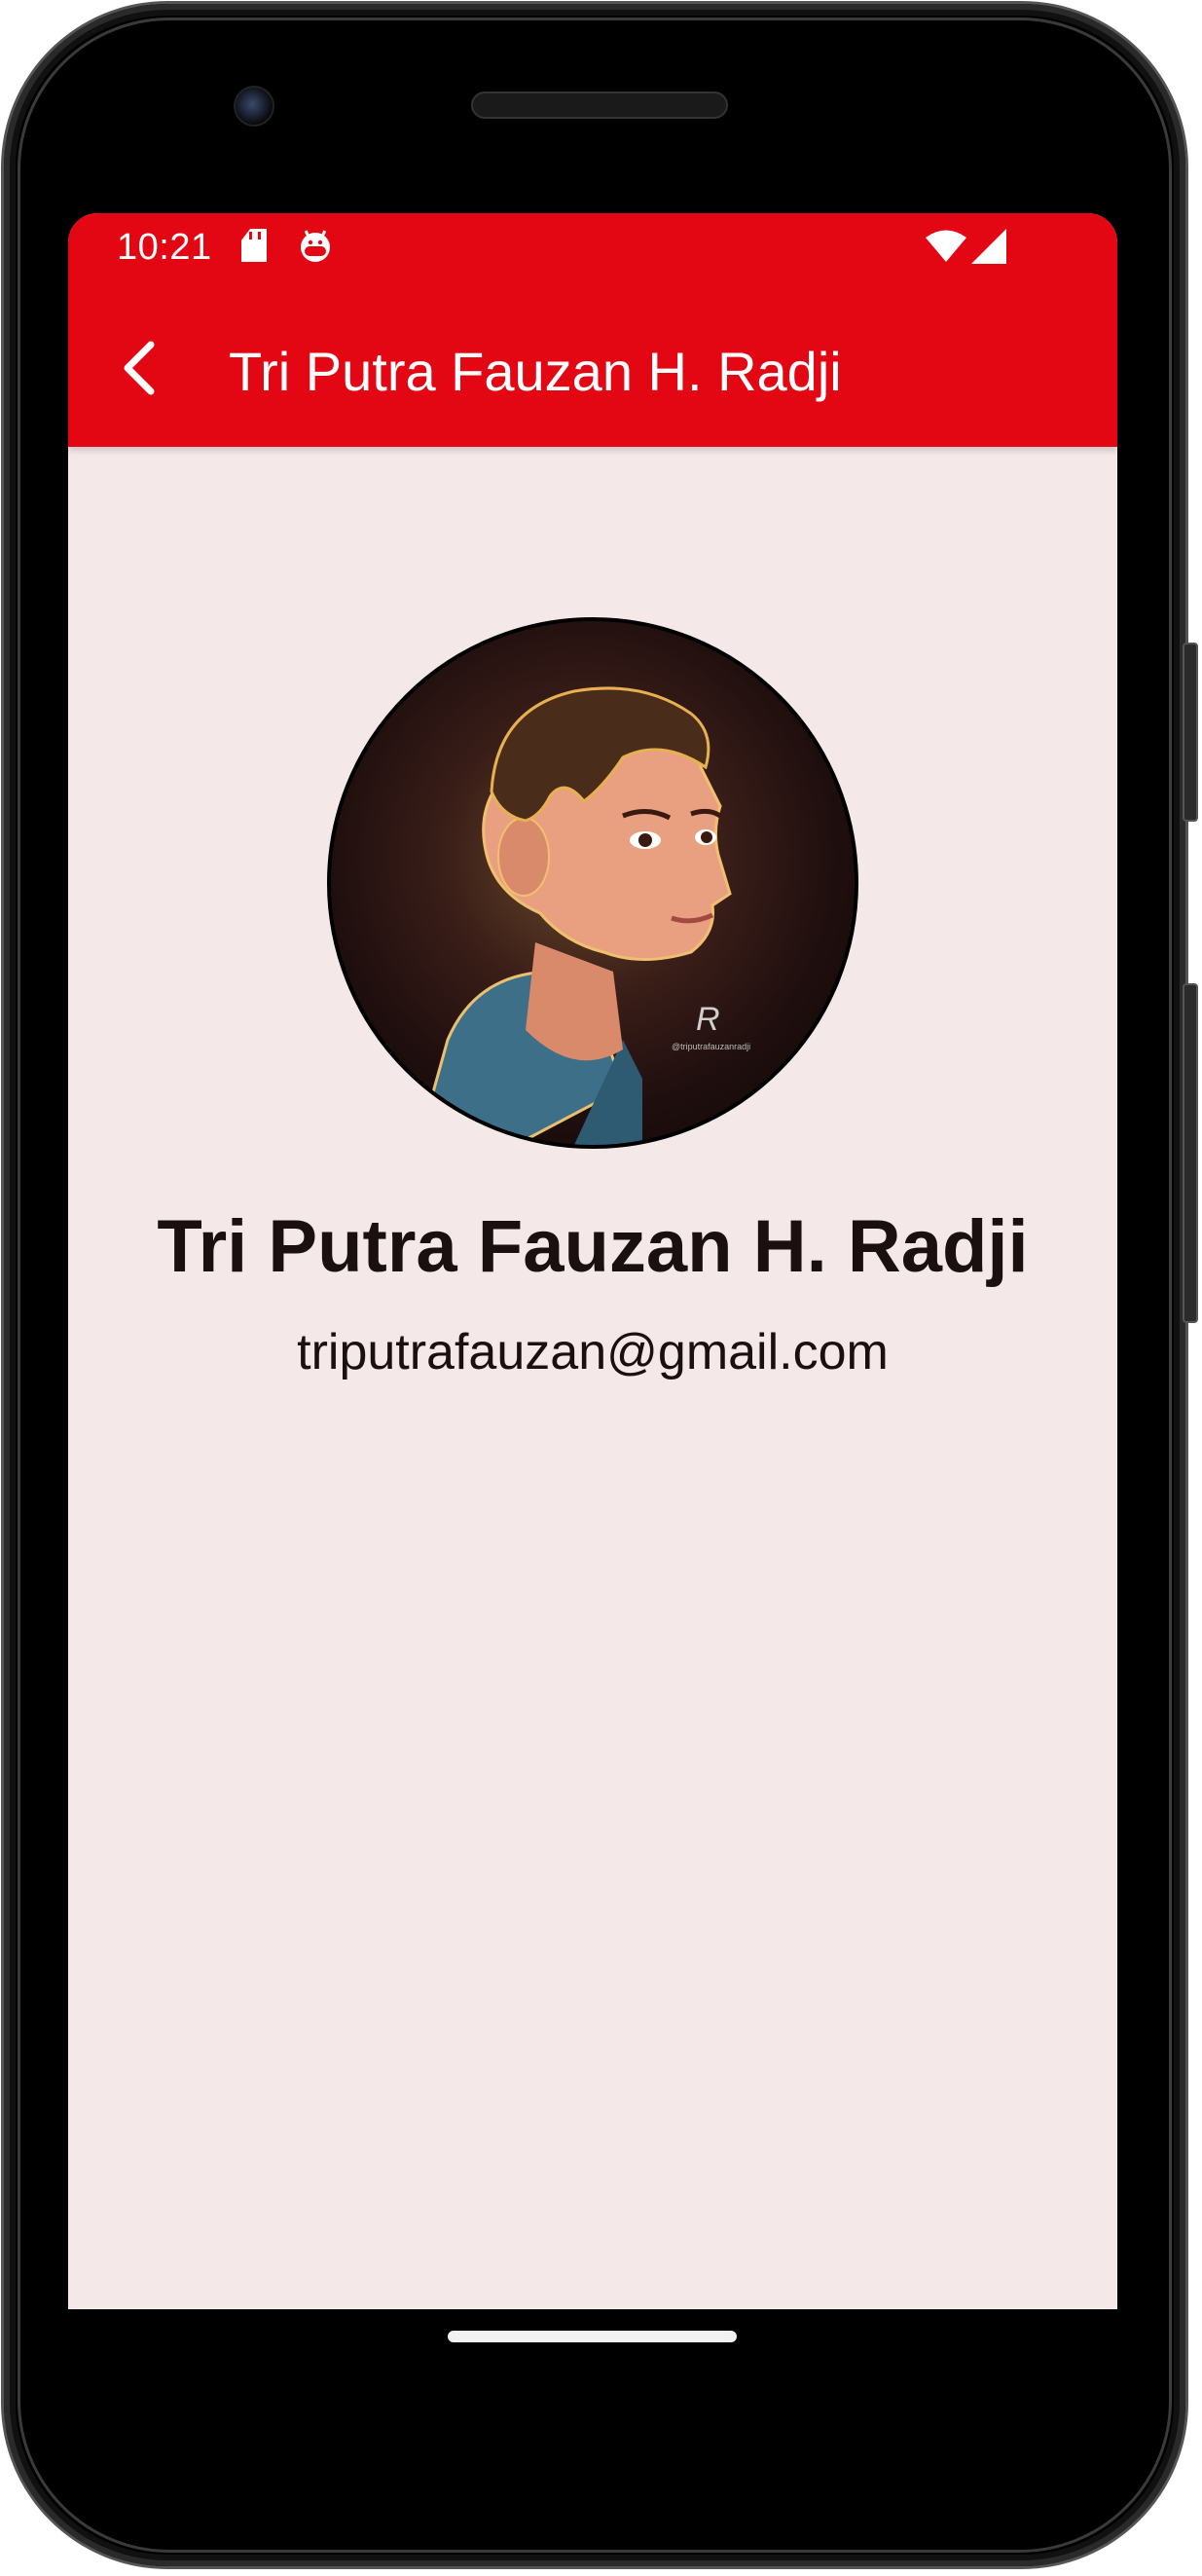  Describe the element at coordinates (592, 251) in the screenshot. I see `status-bar: 10:21` at that location.